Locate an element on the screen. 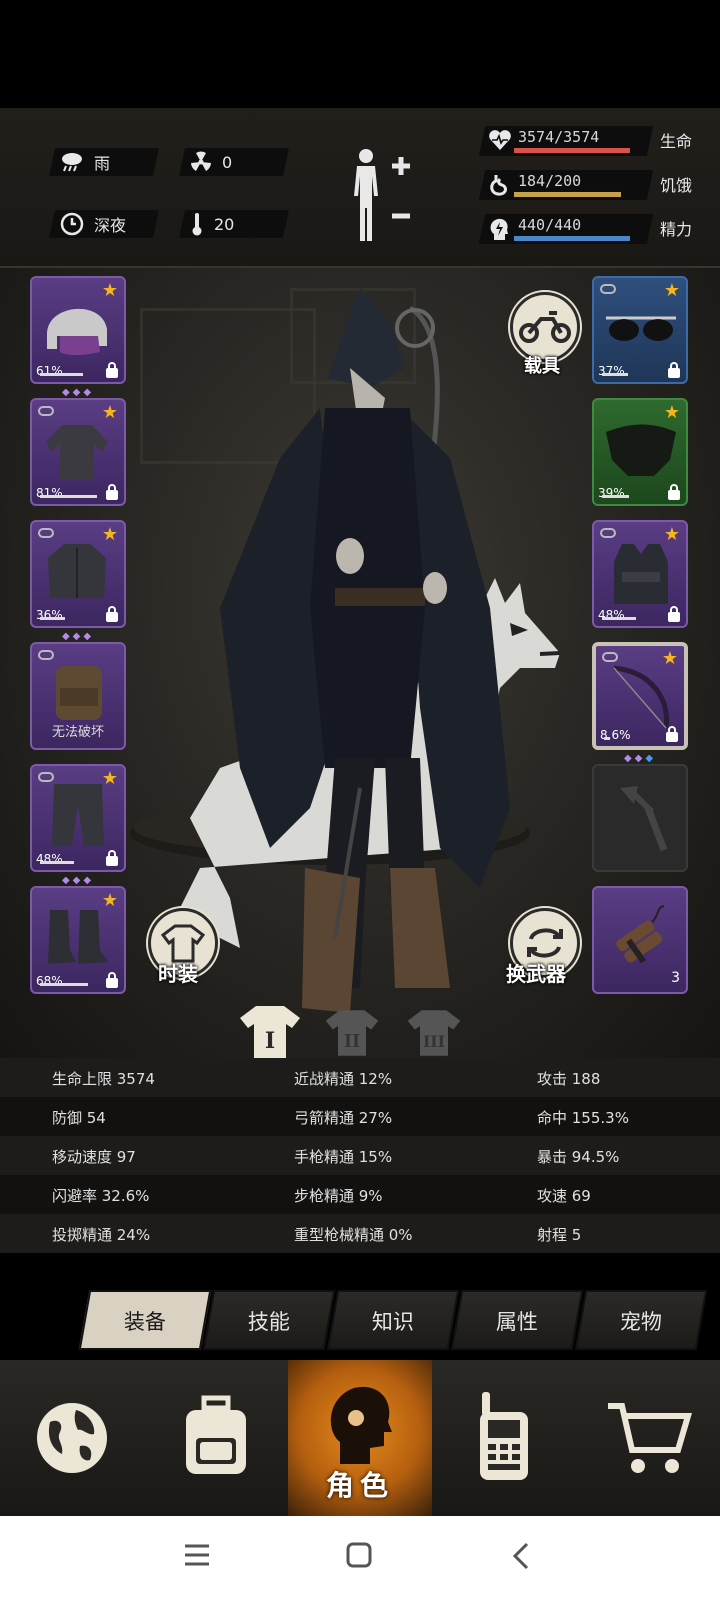 This screenshot has height=1601, width=720. nav-shop is located at coordinates (648, 1438).